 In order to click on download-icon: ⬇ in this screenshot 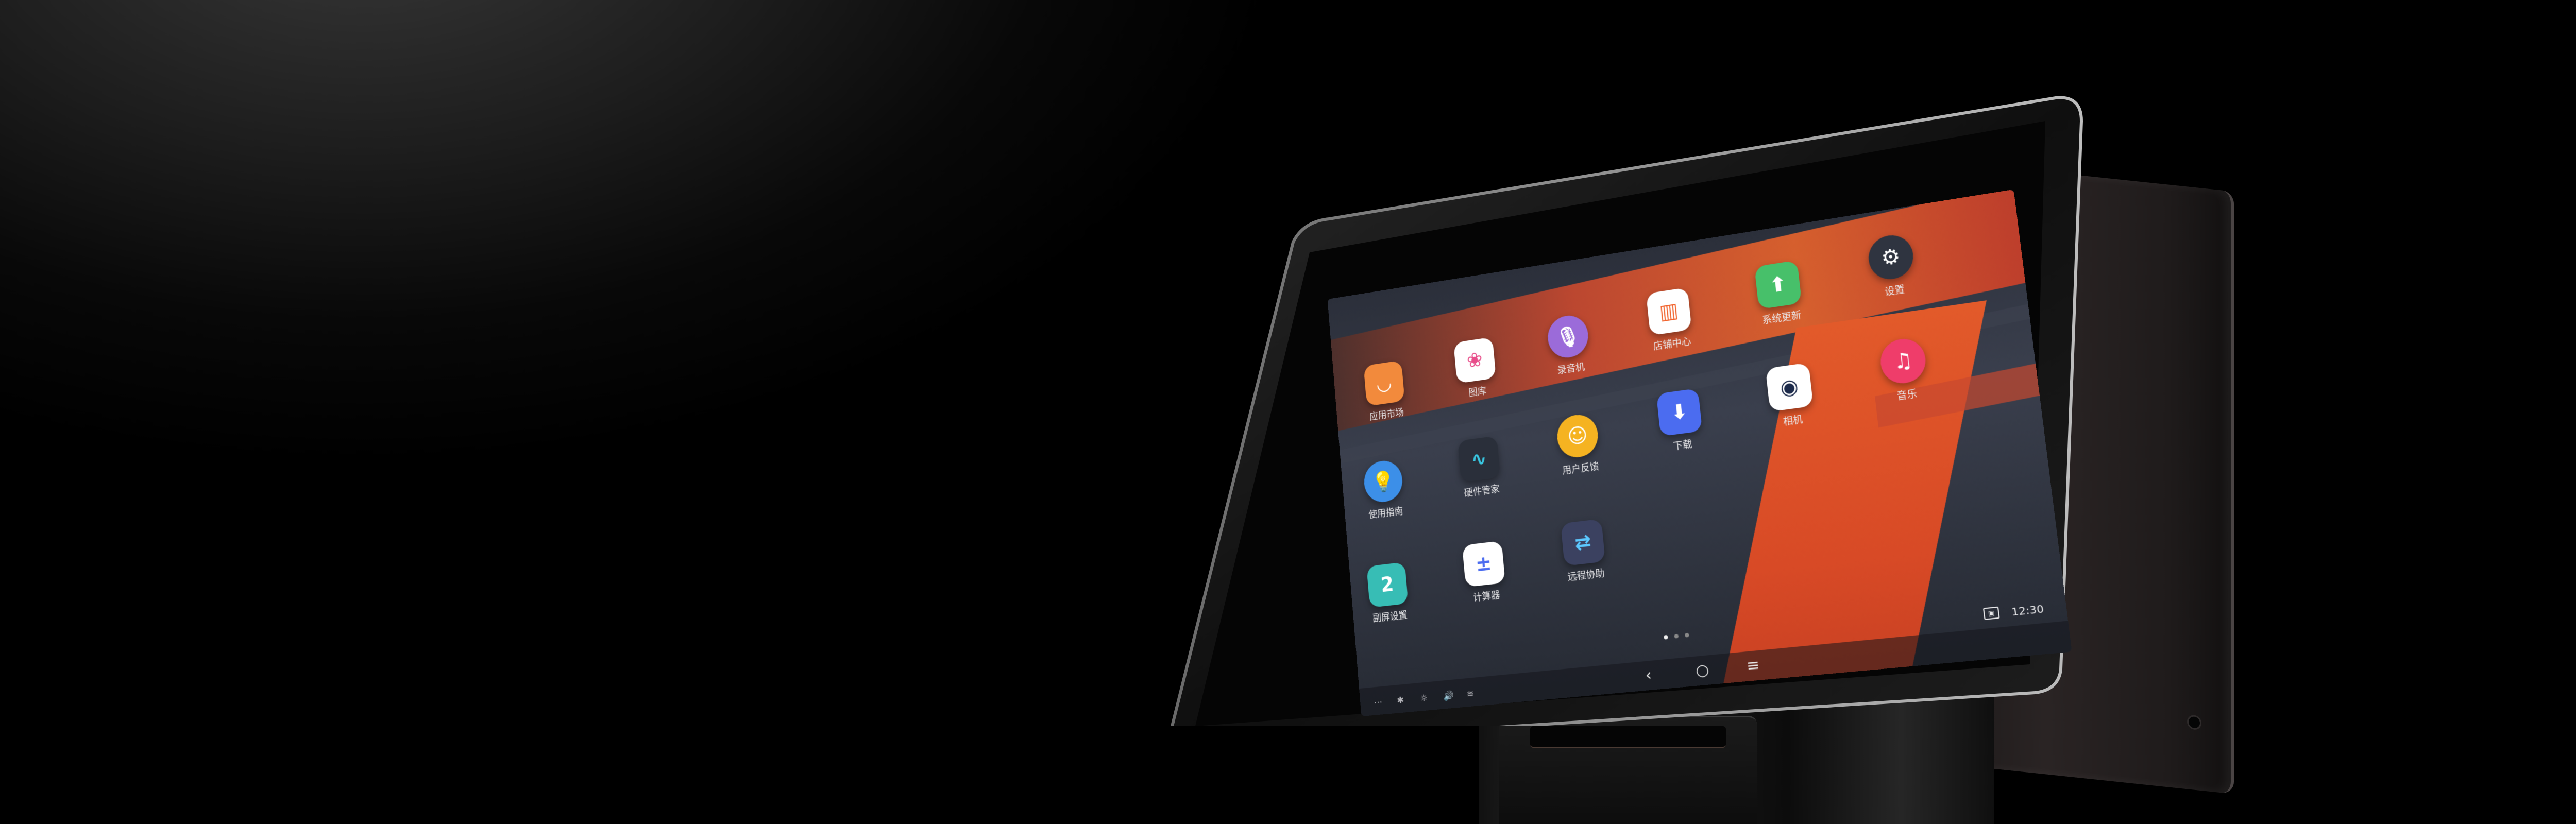, I will do `click(1679, 412)`.